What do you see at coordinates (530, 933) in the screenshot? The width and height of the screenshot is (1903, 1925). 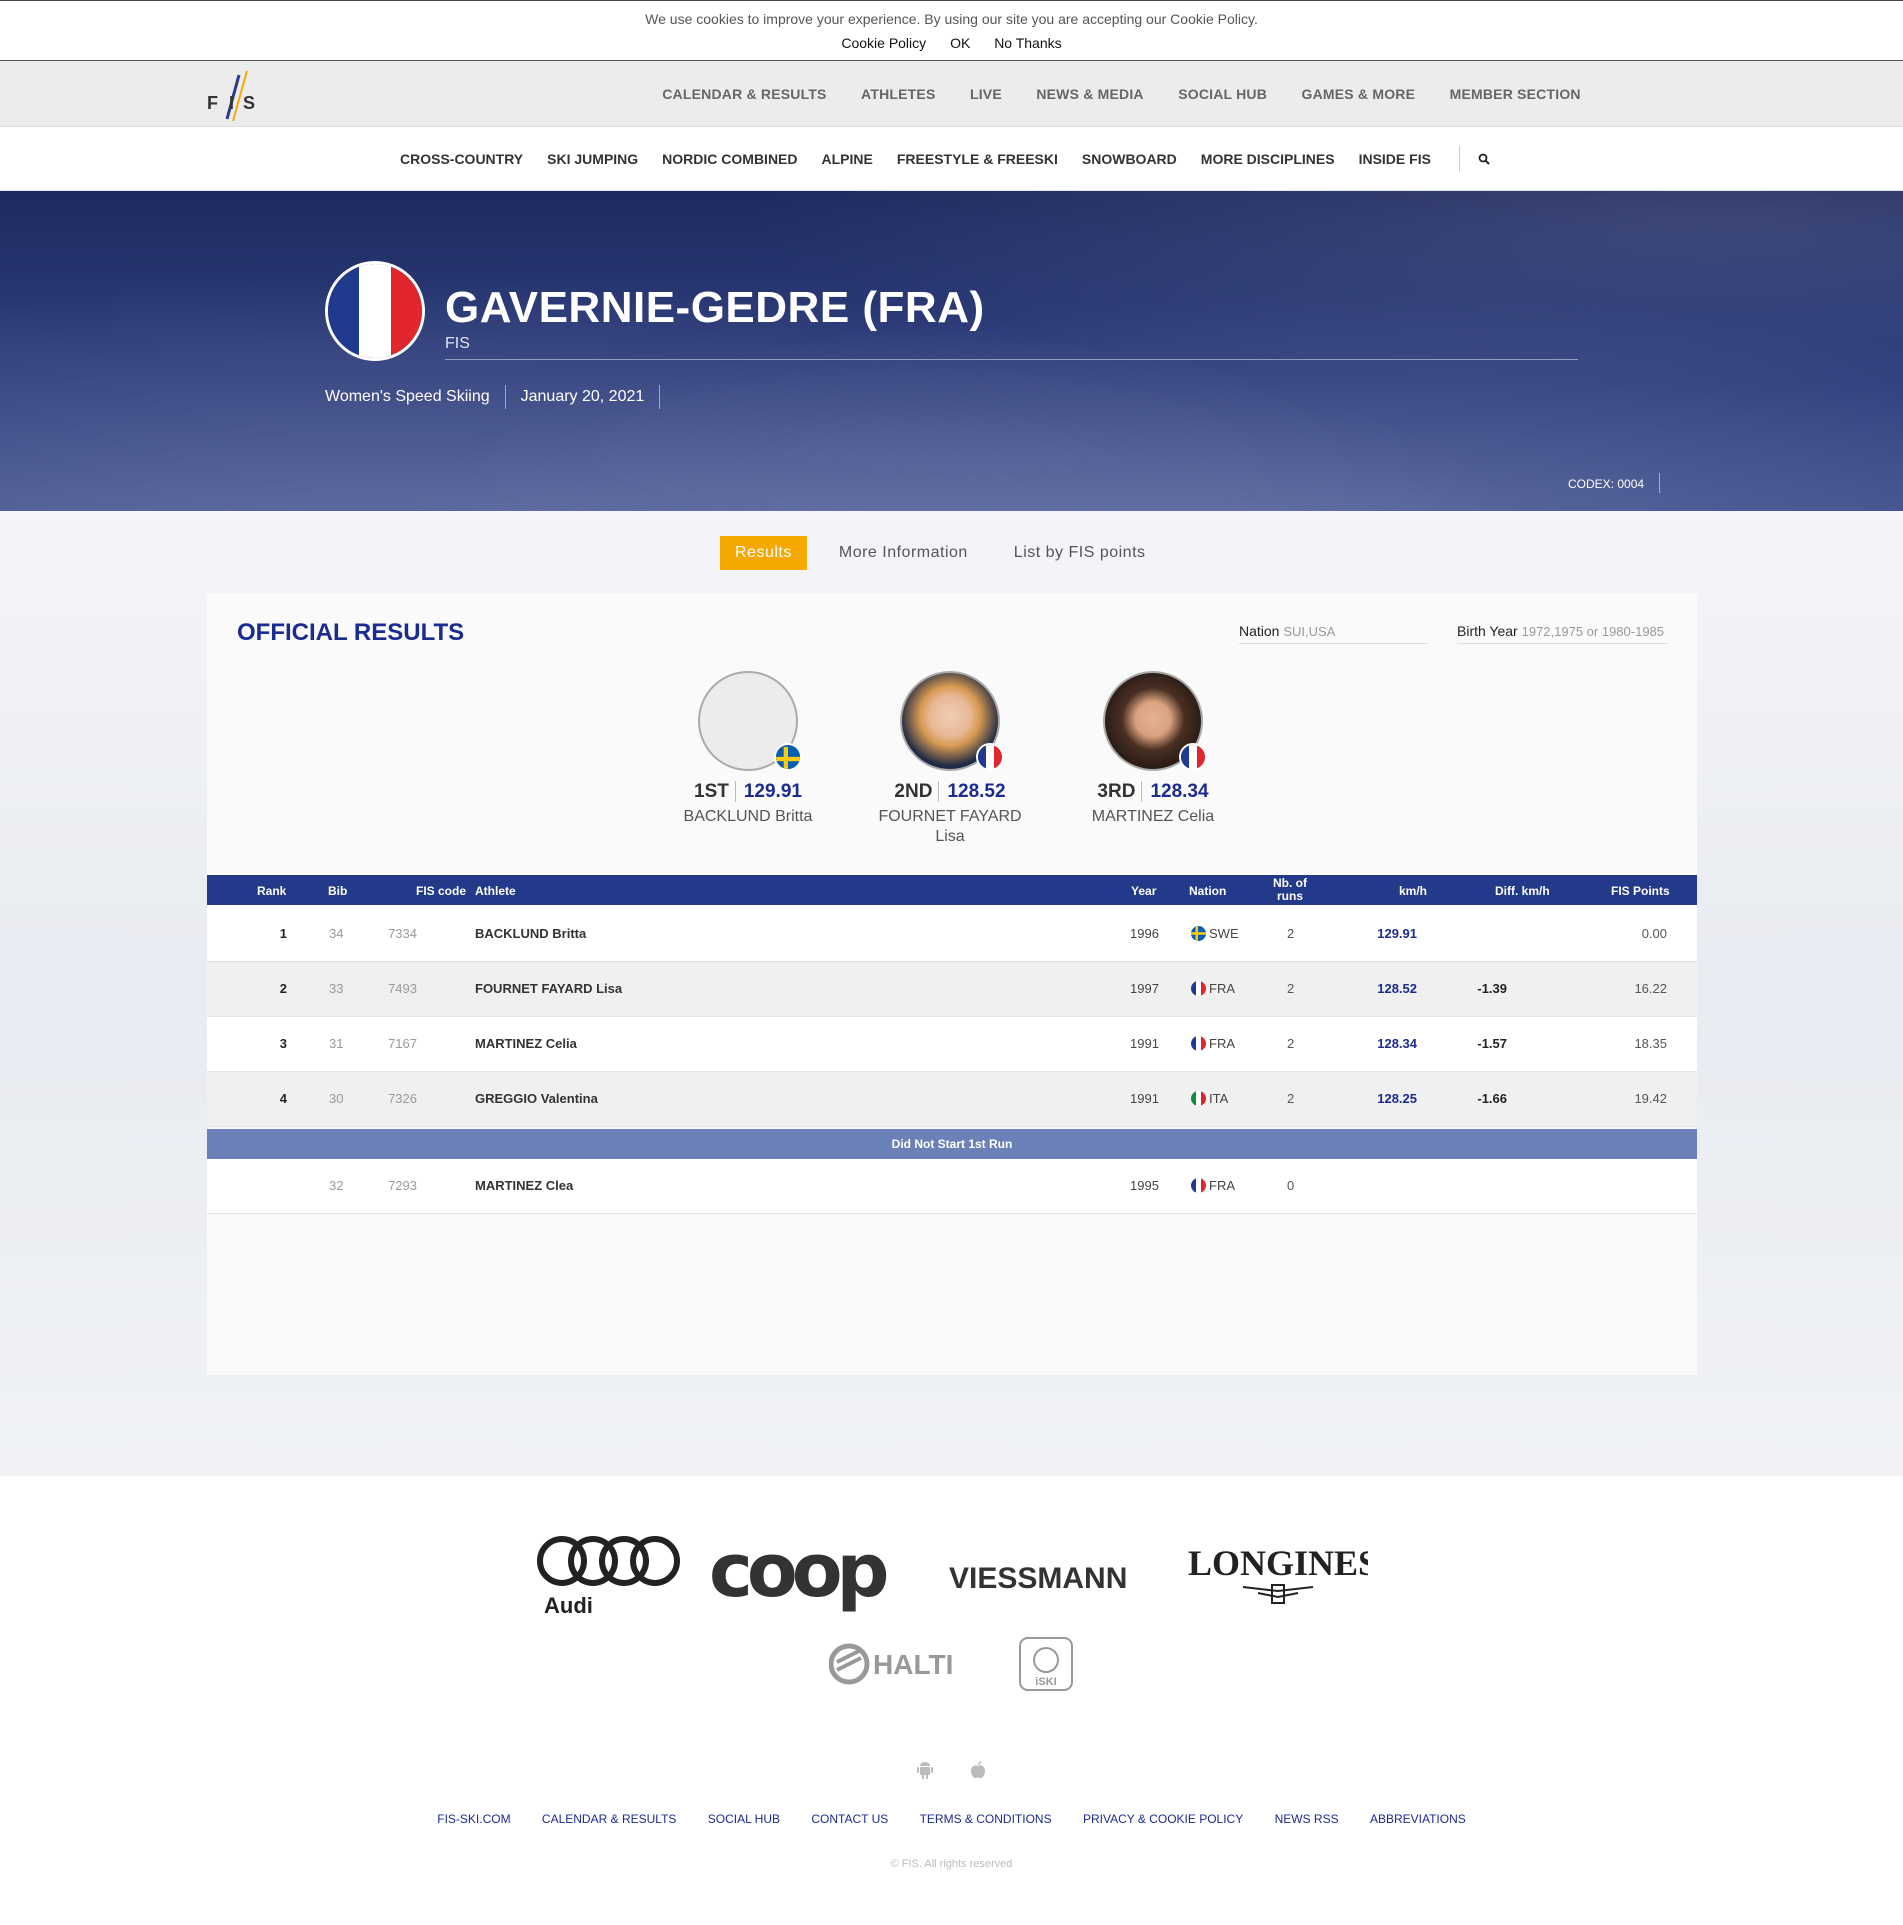 I see `row-athlete: BACKLUND Britta` at bounding box center [530, 933].